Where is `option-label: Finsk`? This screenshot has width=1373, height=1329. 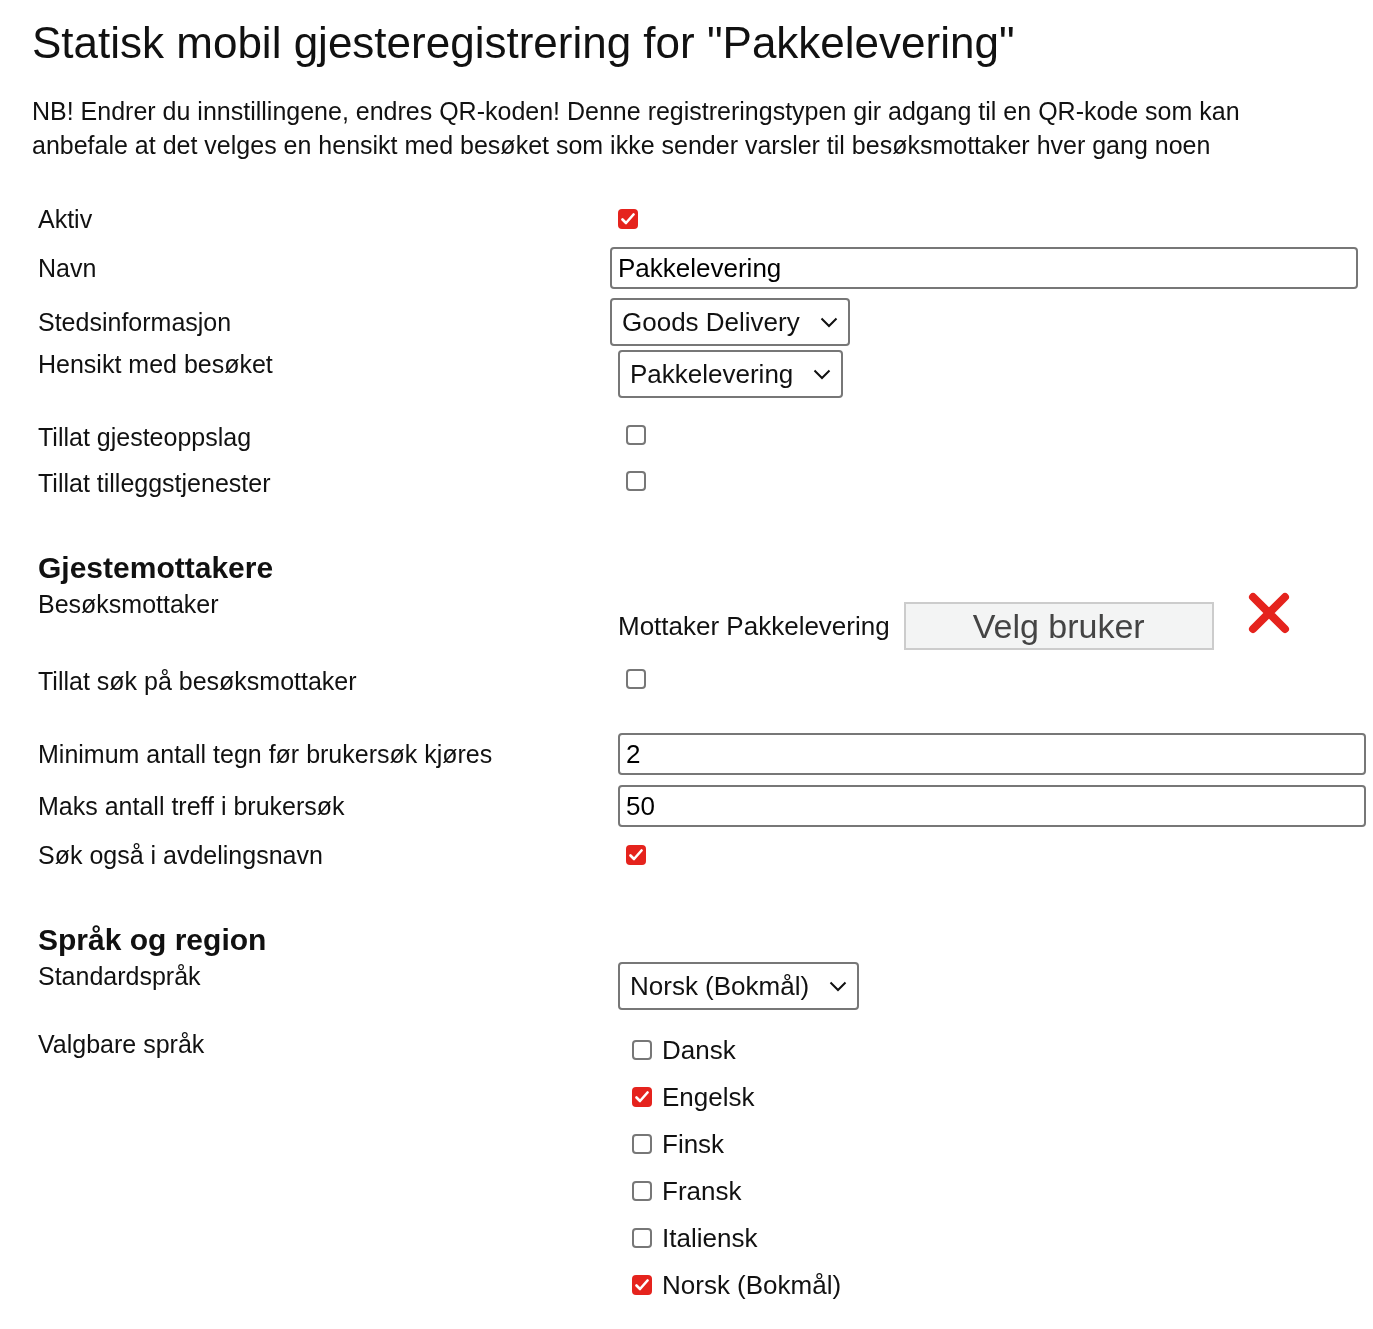
option-label: Finsk is located at coordinates (693, 1144).